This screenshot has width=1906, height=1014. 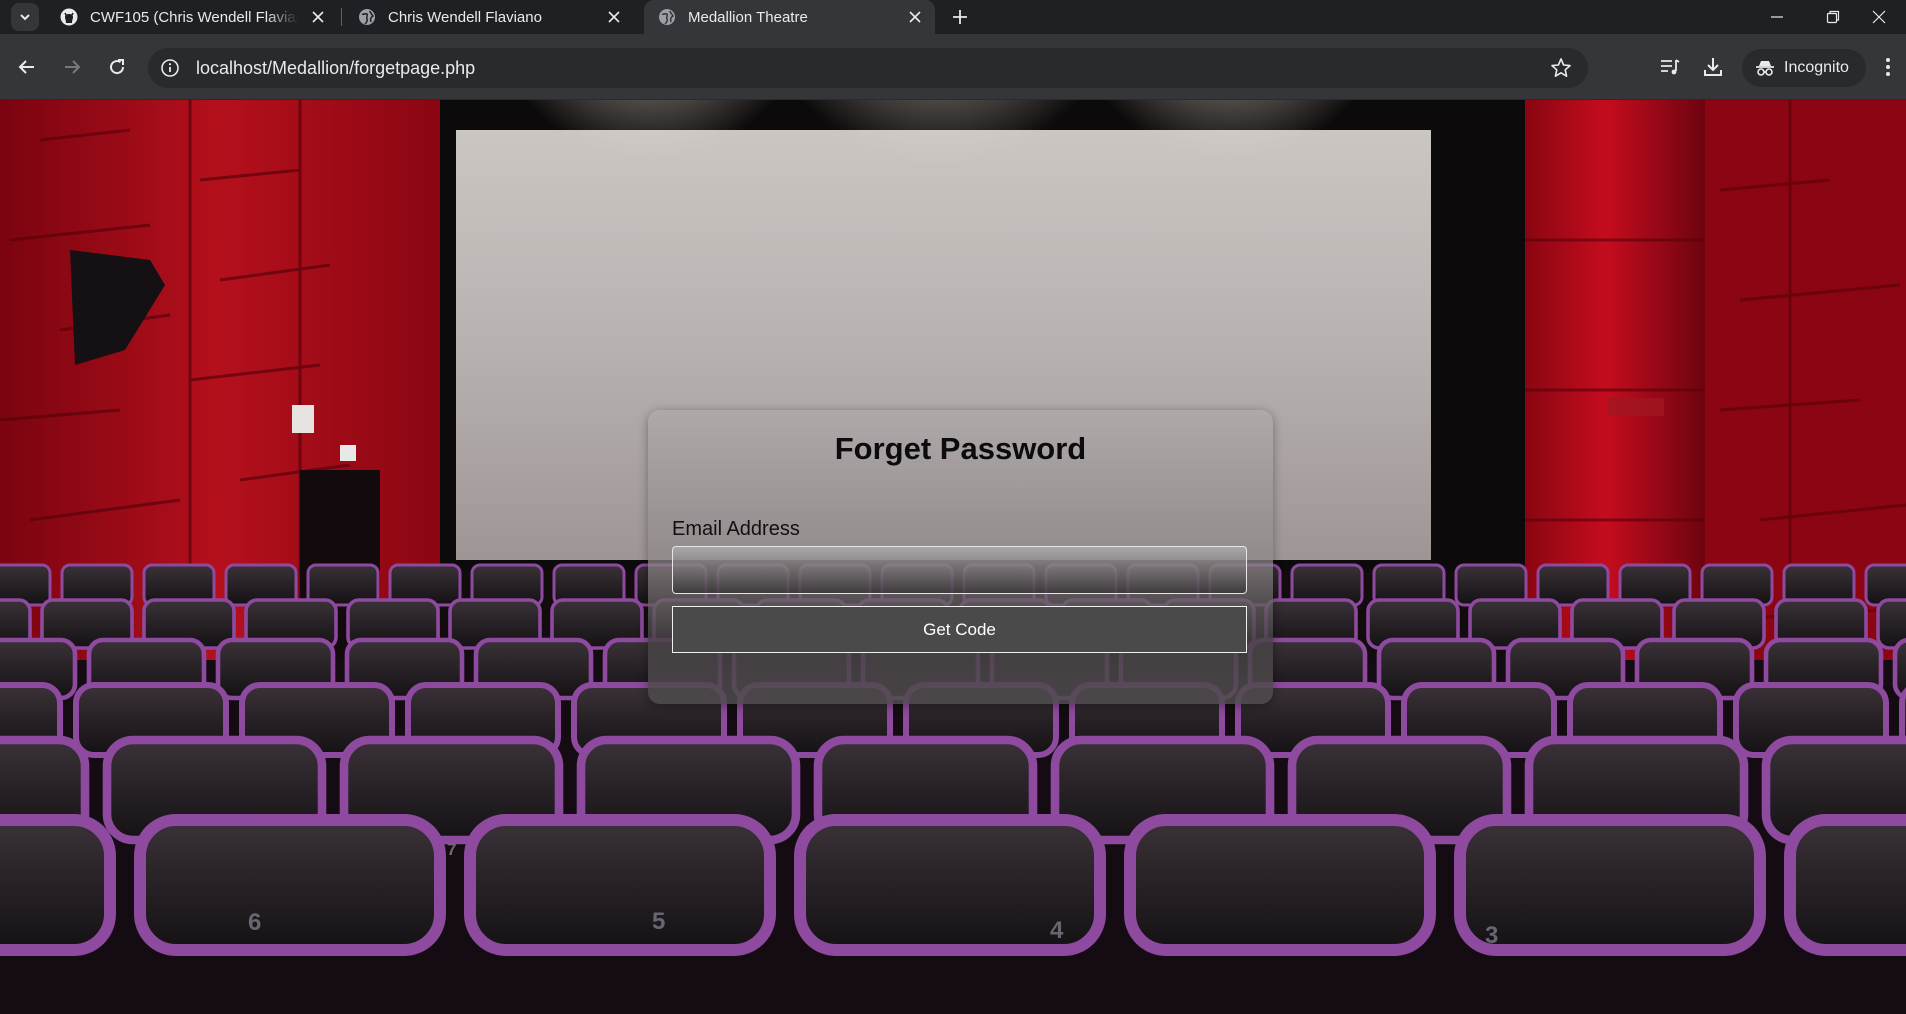 I want to click on reload-icon, so click(x=117, y=67).